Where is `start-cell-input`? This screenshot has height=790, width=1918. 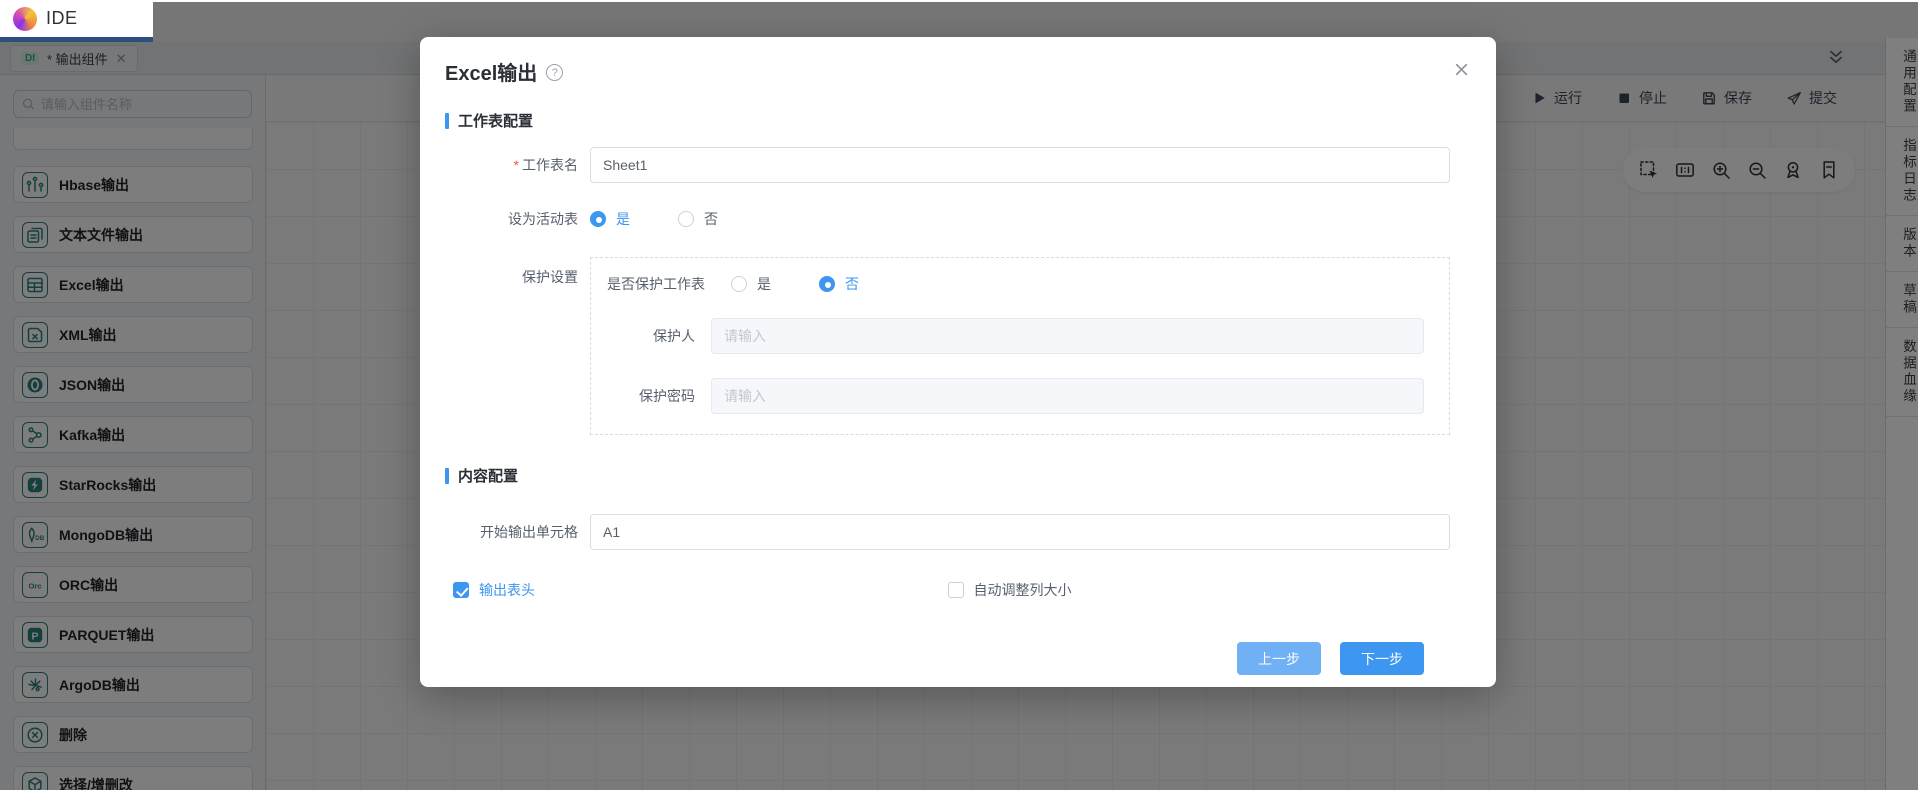
start-cell-input is located at coordinates (1020, 532).